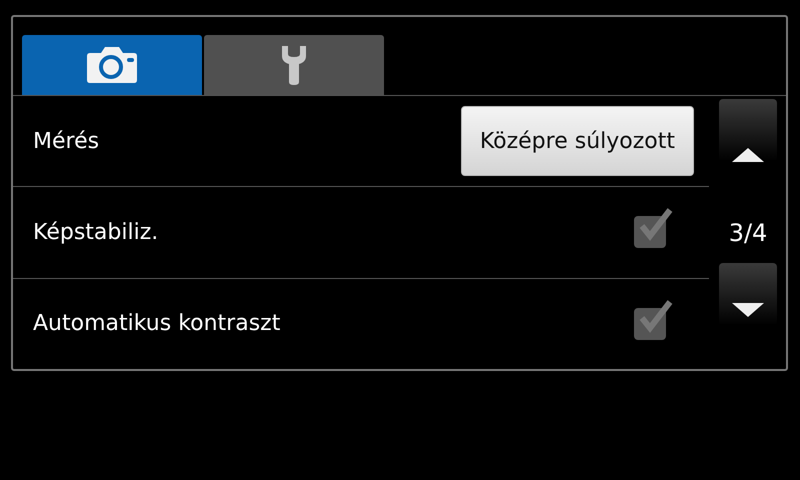 Image resolution: width=800 pixels, height=480 pixels. Describe the element at coordinates (95, 232) in the screenshot. I see `setting-label: Képstabiliz.` at that location.